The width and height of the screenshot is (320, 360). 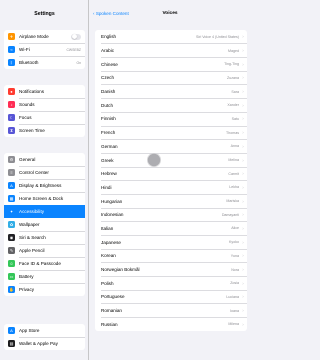 I want to click on voice-row-greek: Greek Melina ›, so click(x=171, y=160).